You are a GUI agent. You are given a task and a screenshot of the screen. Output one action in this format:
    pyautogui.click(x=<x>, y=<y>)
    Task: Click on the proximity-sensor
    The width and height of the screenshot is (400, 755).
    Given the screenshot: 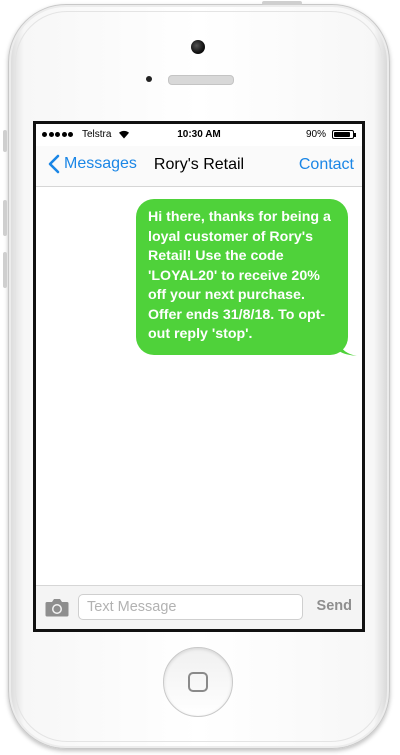 What is the action you would take?
    pyautogui.click(x=149, y=79)
    